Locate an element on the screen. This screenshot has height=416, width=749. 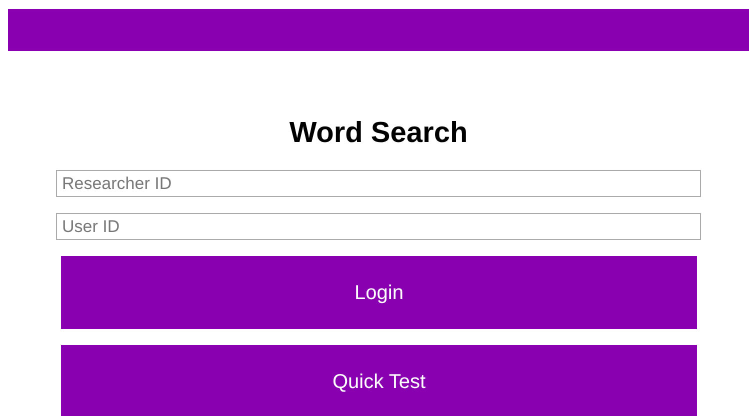
input-field: Researcher ID is located at coordinates (378, 183).